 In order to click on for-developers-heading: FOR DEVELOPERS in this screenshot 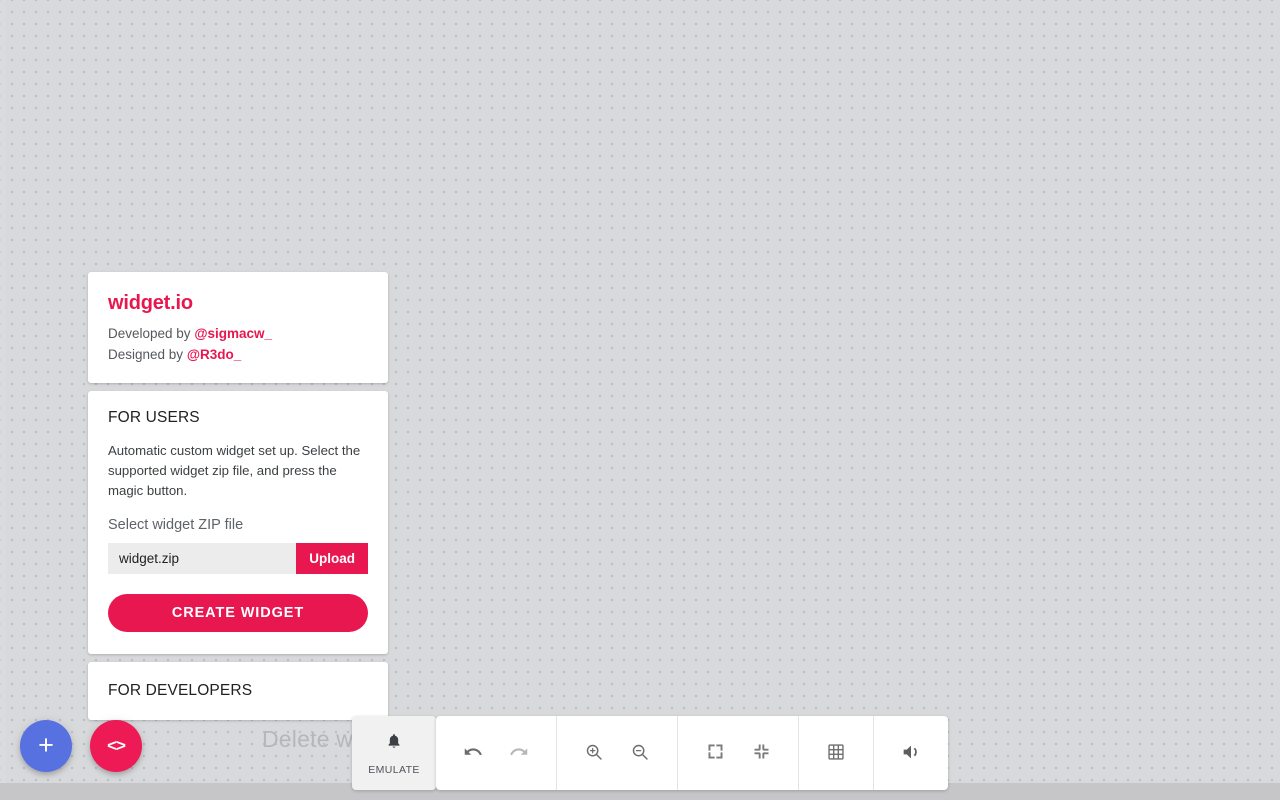, I will do `click(180, 690)`.